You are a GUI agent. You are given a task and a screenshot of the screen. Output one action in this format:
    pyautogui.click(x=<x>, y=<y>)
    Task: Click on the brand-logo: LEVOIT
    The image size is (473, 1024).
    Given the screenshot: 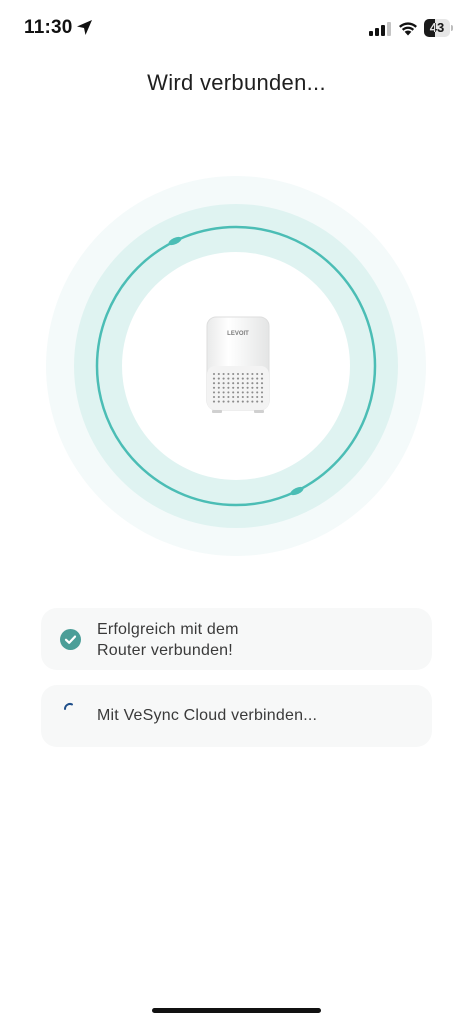 What is the action you would take?
    pyautogui.click(x=238, y=334)
    